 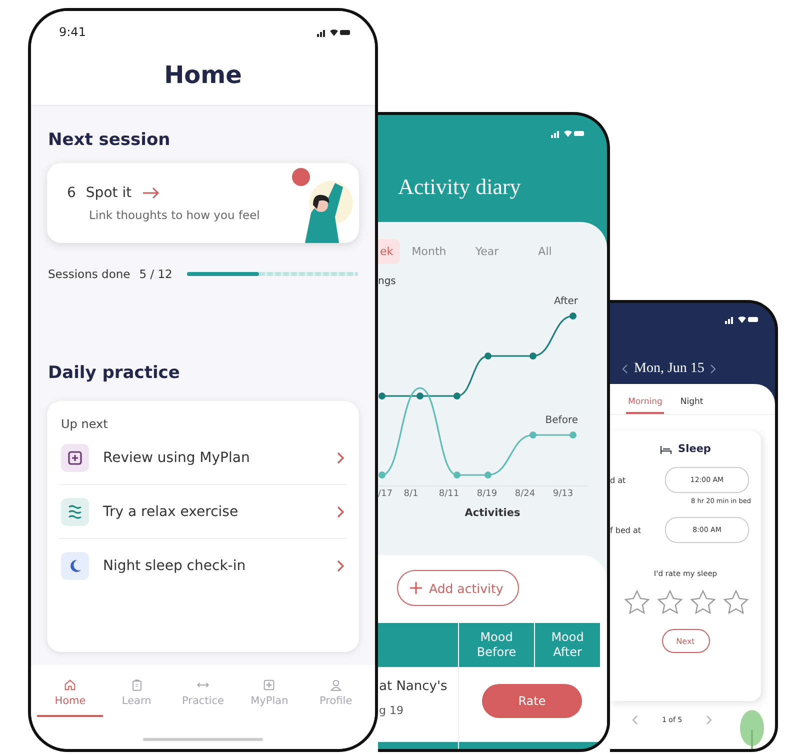 What do you see at coordinates (532, 701) in the screenshot?
I see `rate-button: Rate` at bounding box center [532, 701].